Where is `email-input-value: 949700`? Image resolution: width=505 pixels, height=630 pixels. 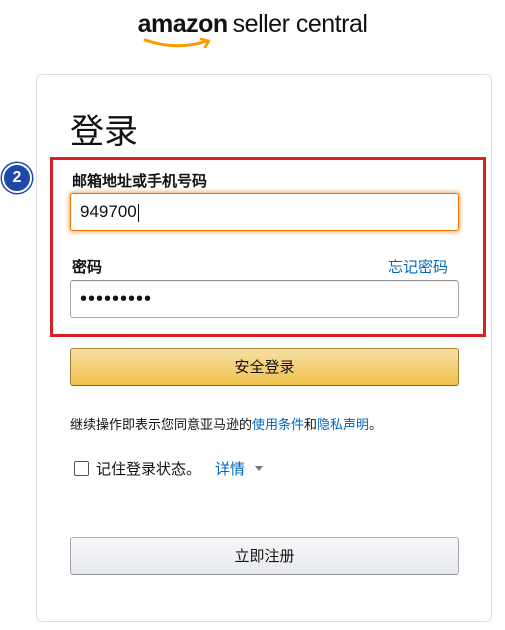
email-input-value: 949700 is located at coordinates (108, 211).